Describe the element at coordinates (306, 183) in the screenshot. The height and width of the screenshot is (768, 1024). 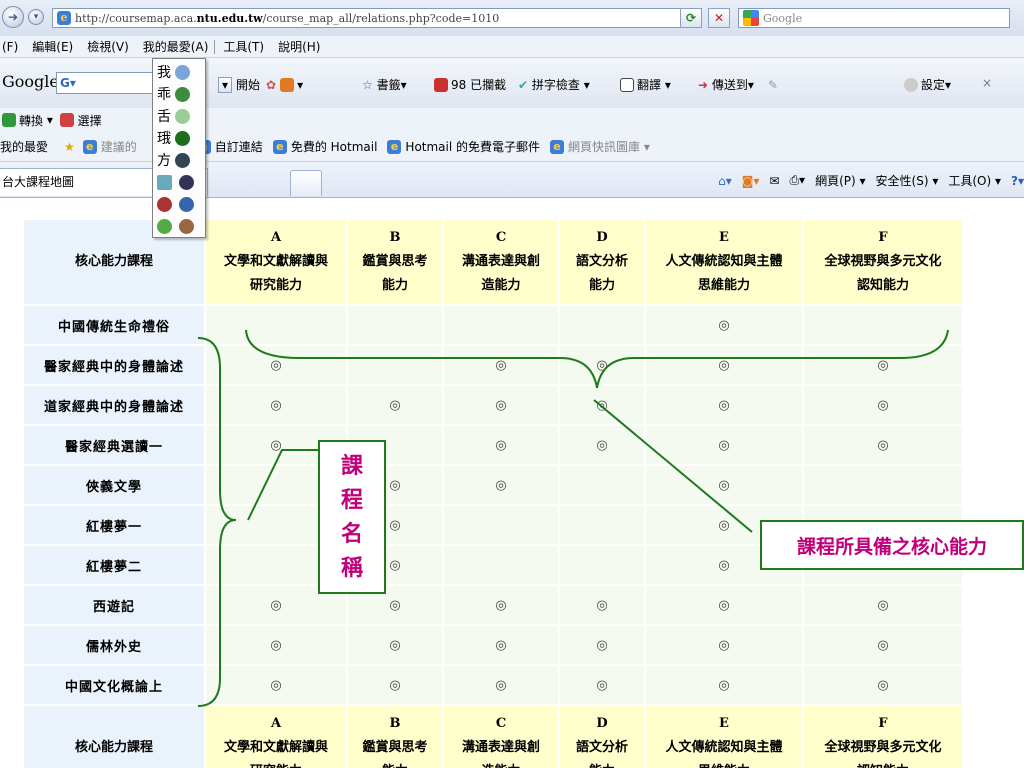
I see `new-tab-button` at that location.